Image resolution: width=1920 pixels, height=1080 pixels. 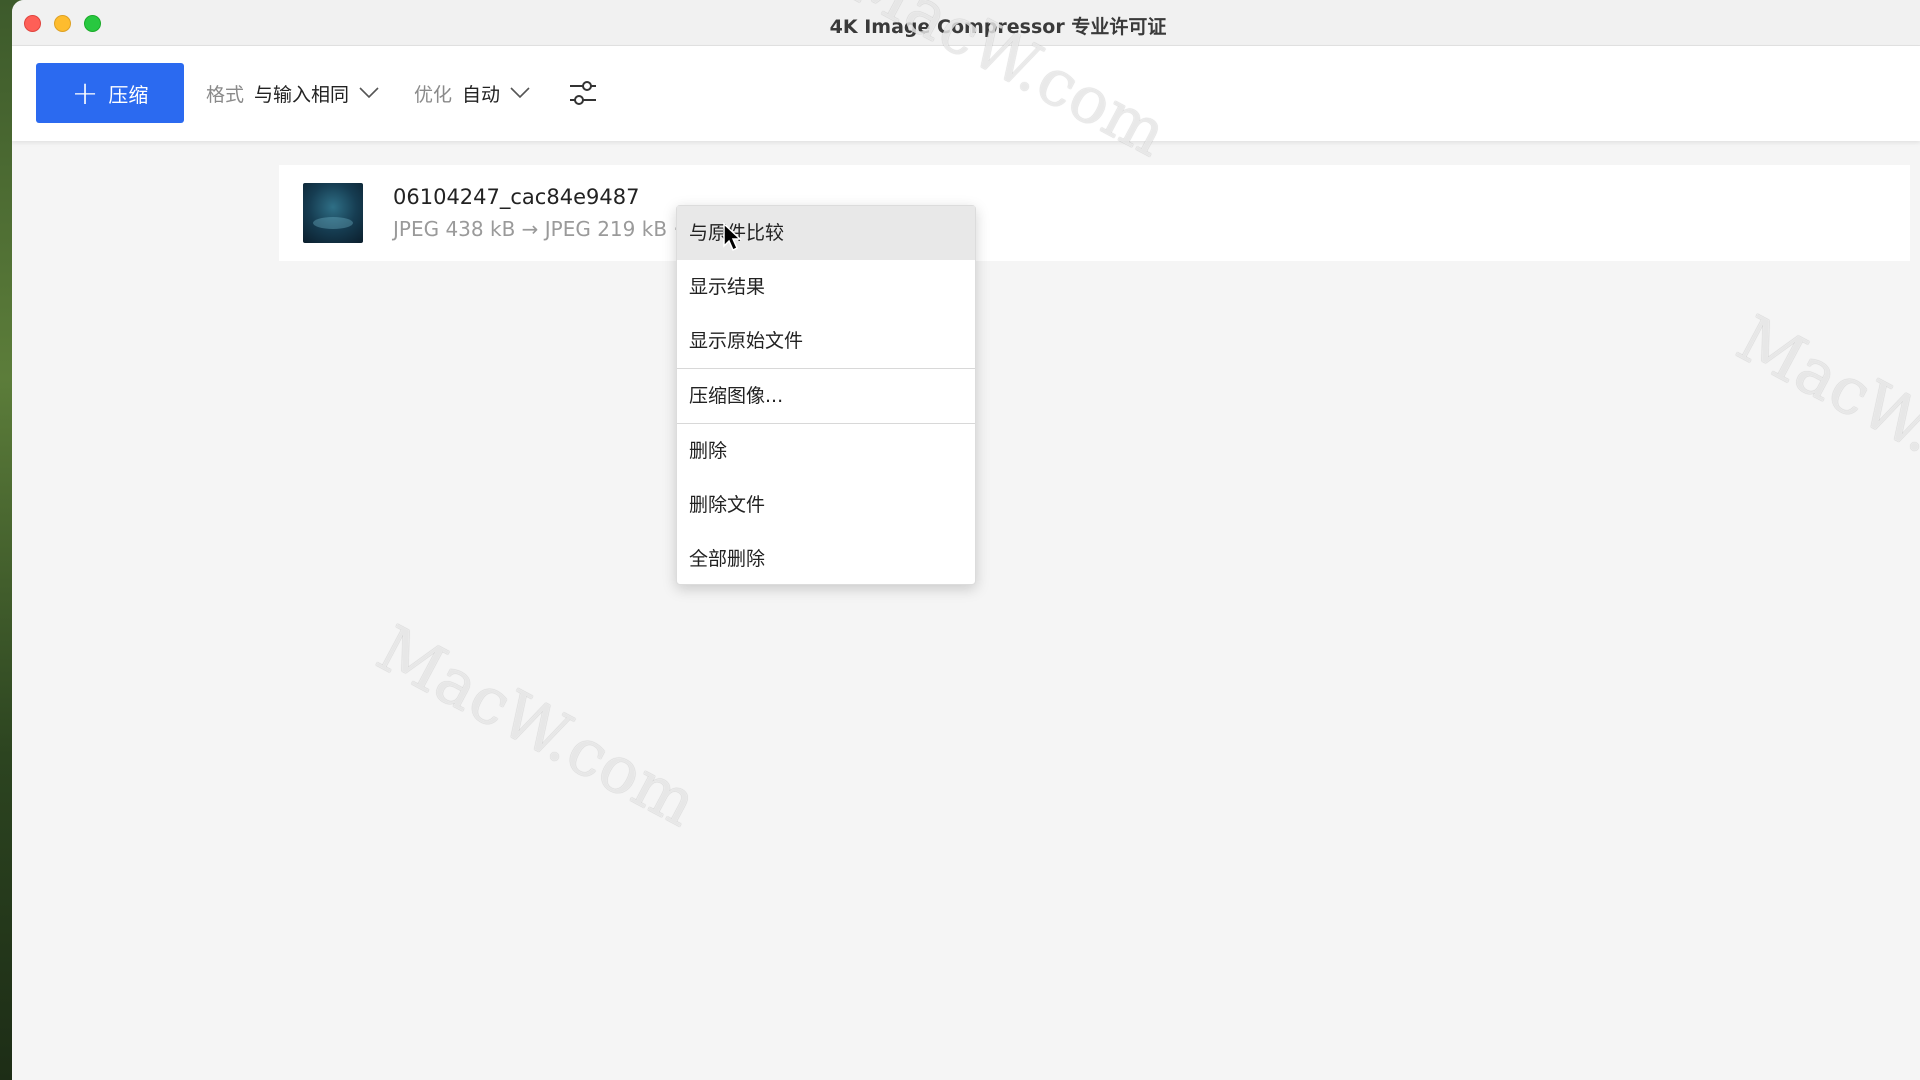 I want to click on optimize-label: 优化, so click(x=433, y=94).